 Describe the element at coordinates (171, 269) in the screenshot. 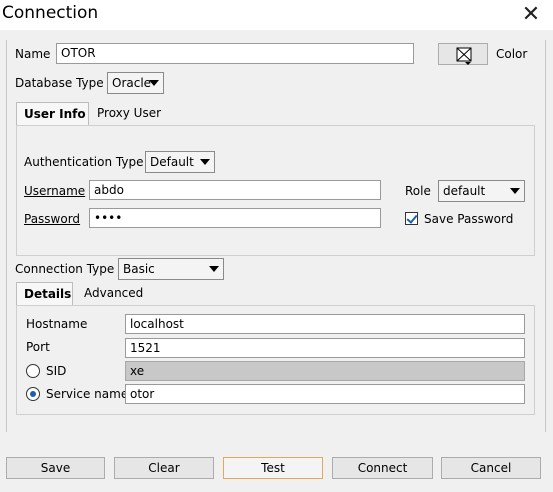

I see `connection-type-select: Basic` at that location.